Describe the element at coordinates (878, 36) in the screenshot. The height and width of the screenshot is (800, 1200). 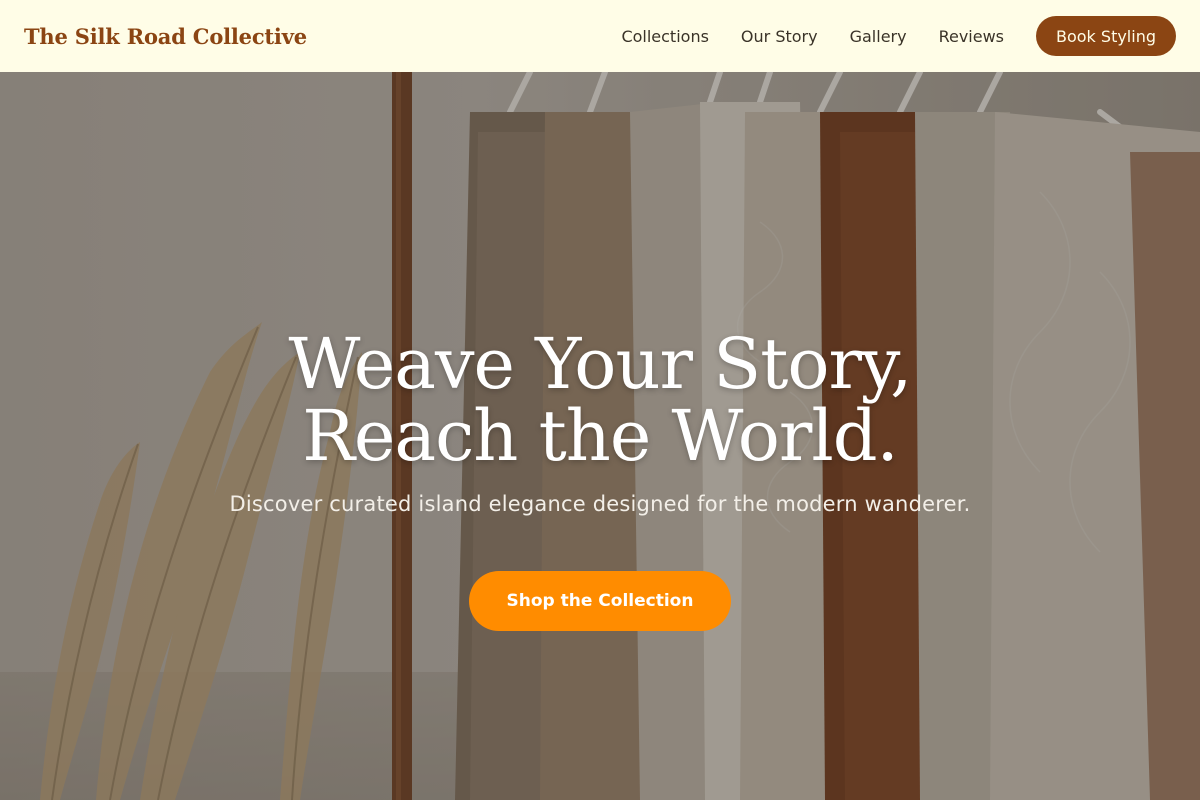
I see `nav-link-gallery: Gallery` at that location.